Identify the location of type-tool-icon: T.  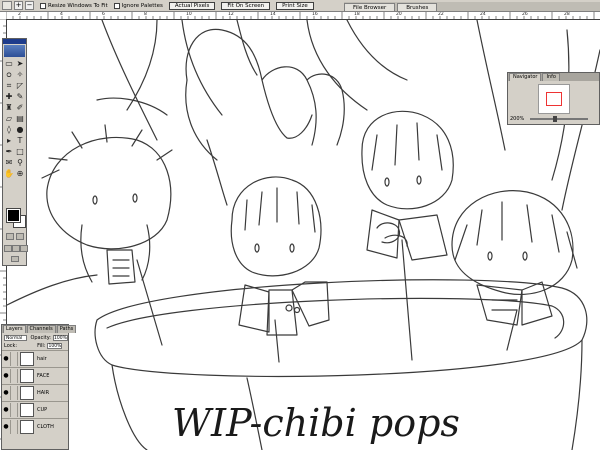
(20, 141).